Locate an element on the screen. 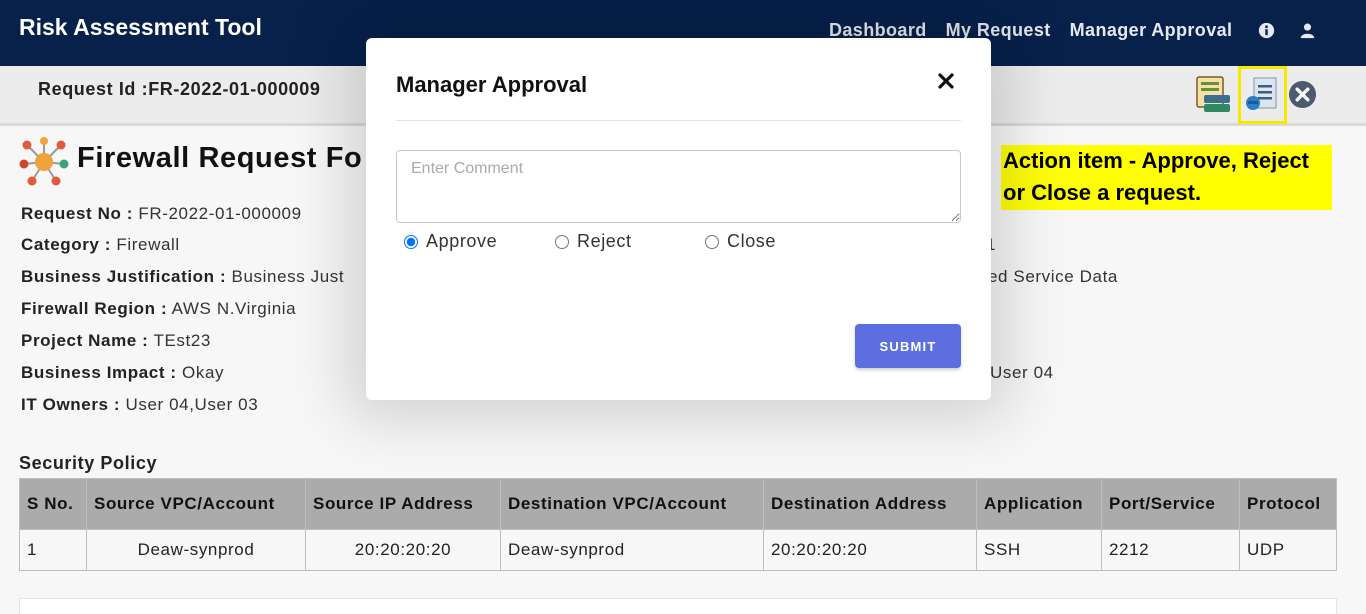 This screenshot has width=1366, height=614. modal-title: Manager Approval is located at coordinates (492, 84).